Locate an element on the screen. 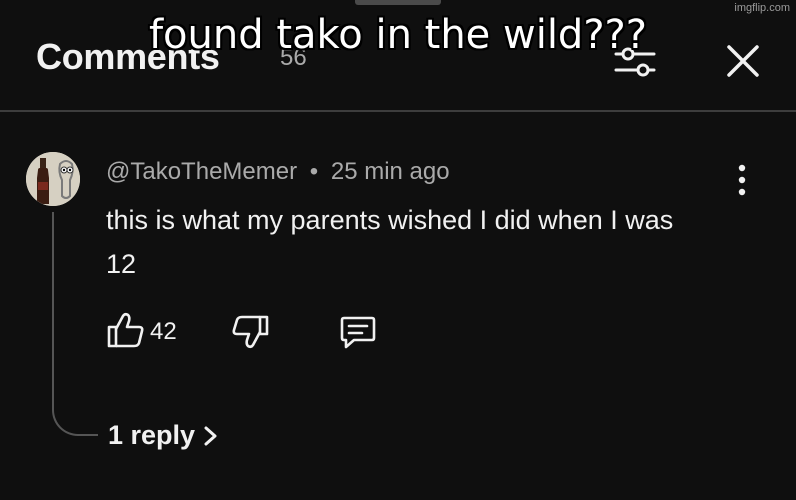  close-icon is located at coordinates (743, 61).